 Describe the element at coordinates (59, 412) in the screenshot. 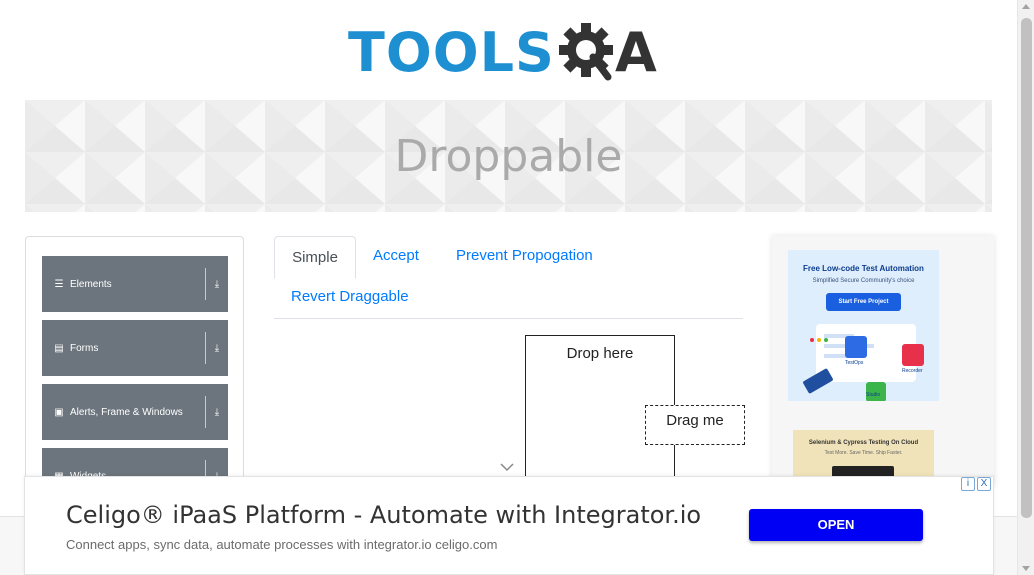

I see `window-icon: ▣` at that location.